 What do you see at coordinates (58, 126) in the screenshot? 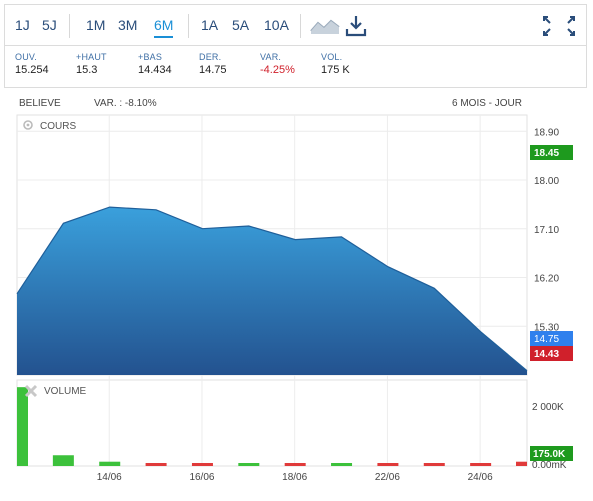
I see `price-panel-label: COURS` at bounding box center [58, 126].